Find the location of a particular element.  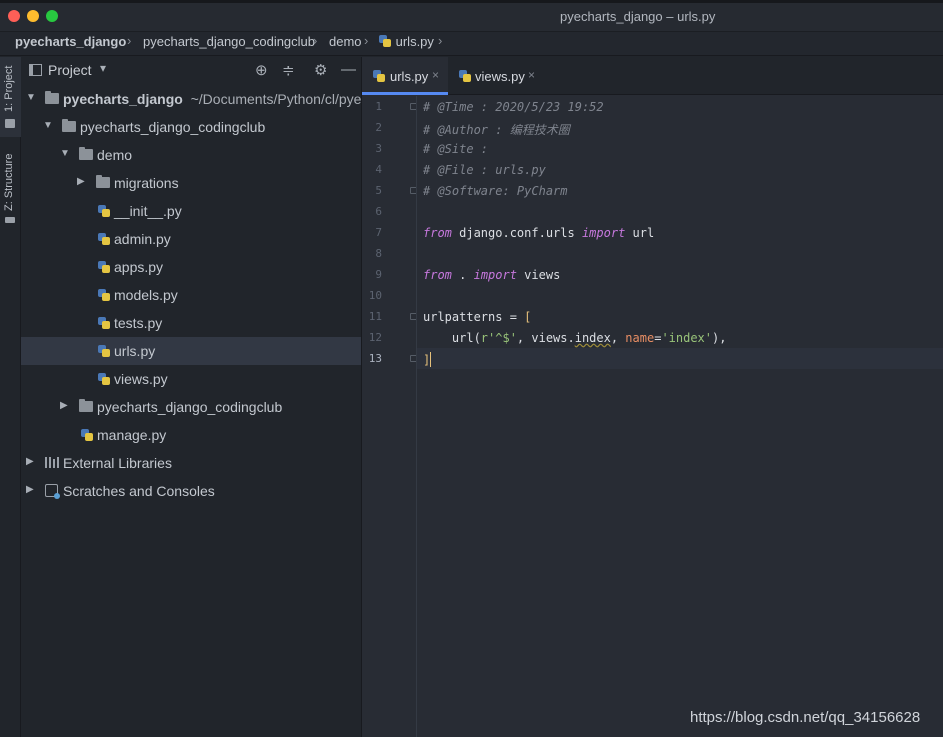

line-number-gutter: 1 2 3 4 5 6 7 8 9 10 11 12 13 is located at coordinates (389, 416).